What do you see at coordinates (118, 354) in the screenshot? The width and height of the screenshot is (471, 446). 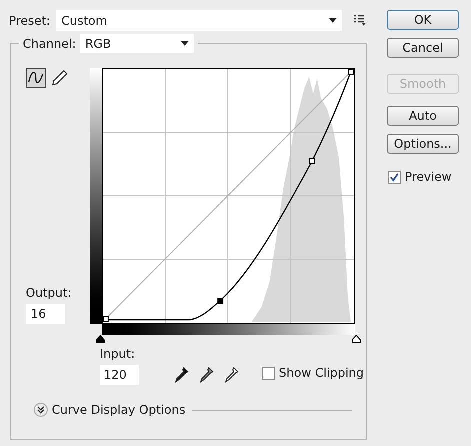 I see `input-label: Input:` at bounding box center [118, 354].